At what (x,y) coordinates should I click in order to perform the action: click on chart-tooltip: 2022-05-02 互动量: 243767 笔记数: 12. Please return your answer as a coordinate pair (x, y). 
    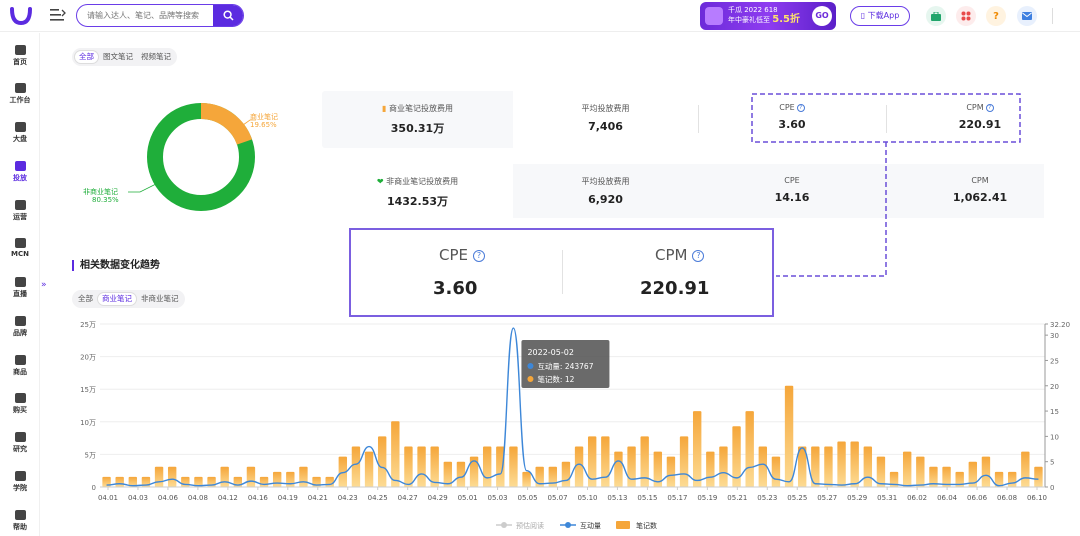
    Looking at the image, I should click on (565, 364).